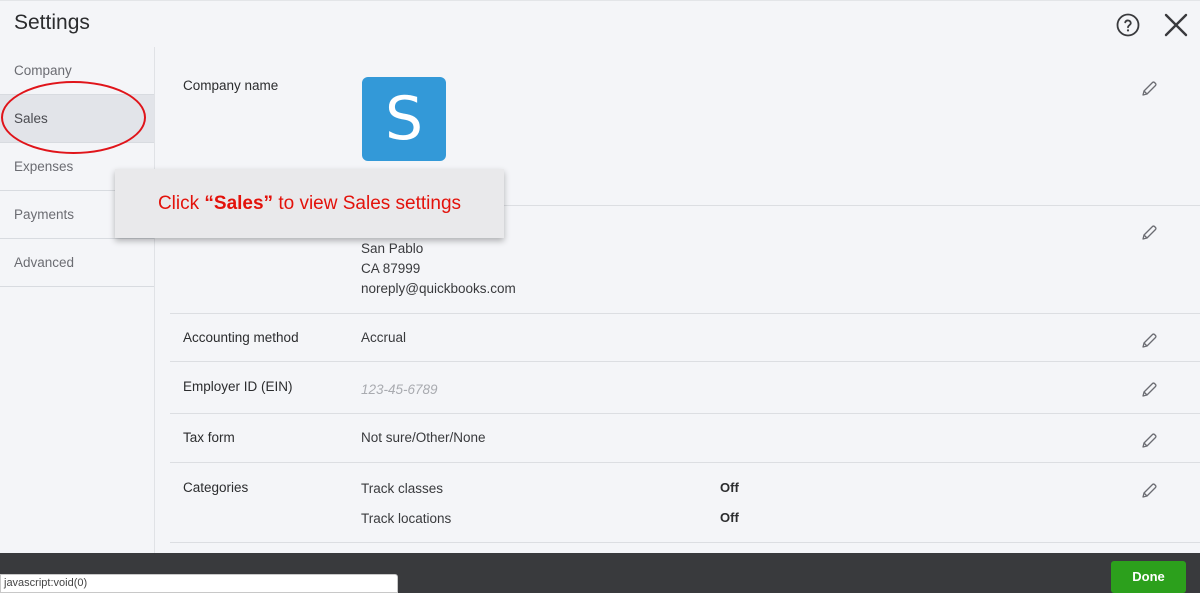  I want to click on callout-suffix: to view Sales settings, so click(367, 203).